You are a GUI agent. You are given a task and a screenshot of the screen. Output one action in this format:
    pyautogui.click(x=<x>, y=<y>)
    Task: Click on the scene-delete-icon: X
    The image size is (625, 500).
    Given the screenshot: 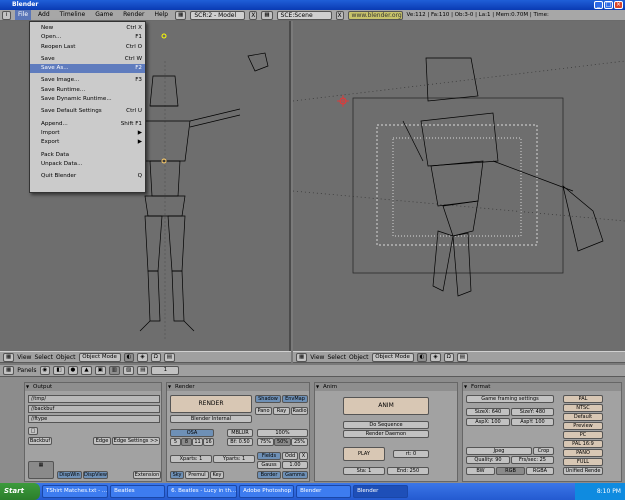 What is the action you would take?
    pyautogui.click(x=339, y=15)
    